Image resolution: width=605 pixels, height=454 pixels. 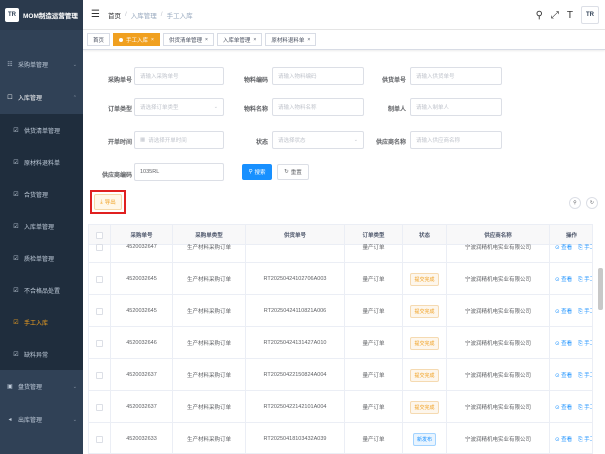 I want to click on supplier-code-input: 1035RL, so click(x=179, y=172).